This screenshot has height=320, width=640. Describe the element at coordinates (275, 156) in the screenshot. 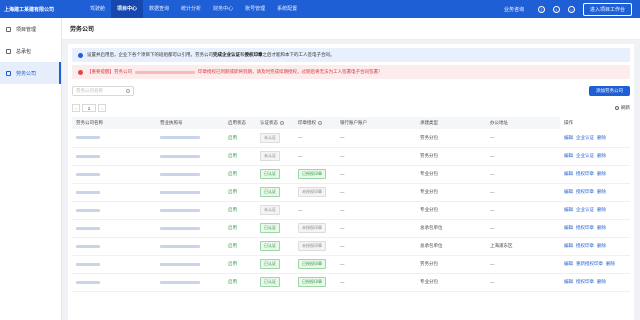

I see `table-cell: 未认证` at that location.